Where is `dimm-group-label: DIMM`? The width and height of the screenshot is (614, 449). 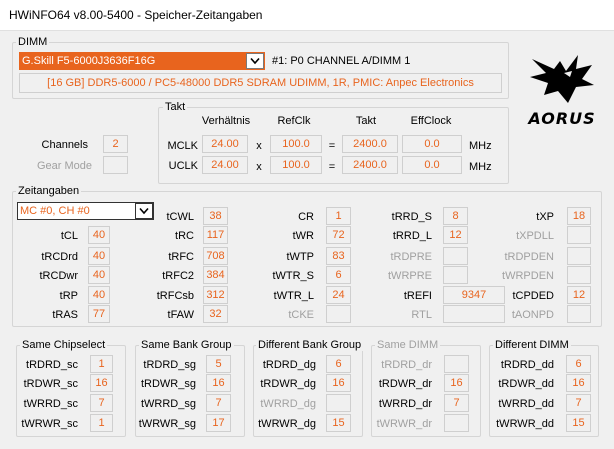 dimm-group-label: DIMM is located at coordinates (33, 42).